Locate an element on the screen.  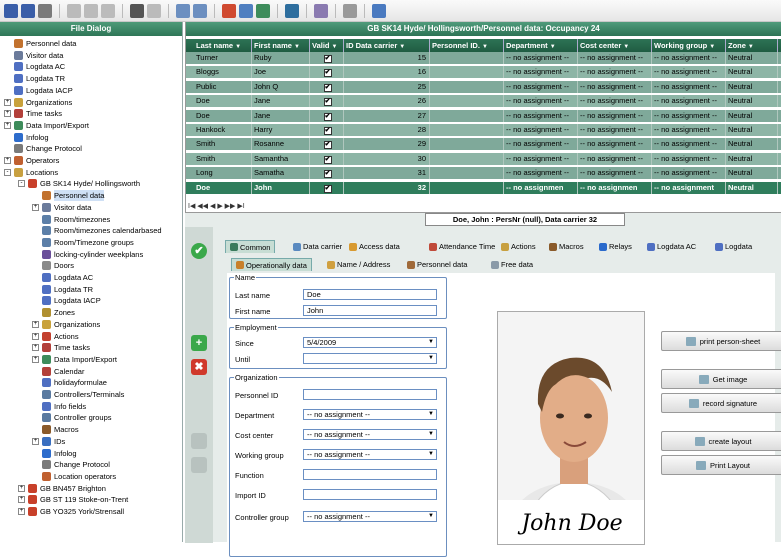
tree-item: Logdata TR is located at coordinates (34, 78).